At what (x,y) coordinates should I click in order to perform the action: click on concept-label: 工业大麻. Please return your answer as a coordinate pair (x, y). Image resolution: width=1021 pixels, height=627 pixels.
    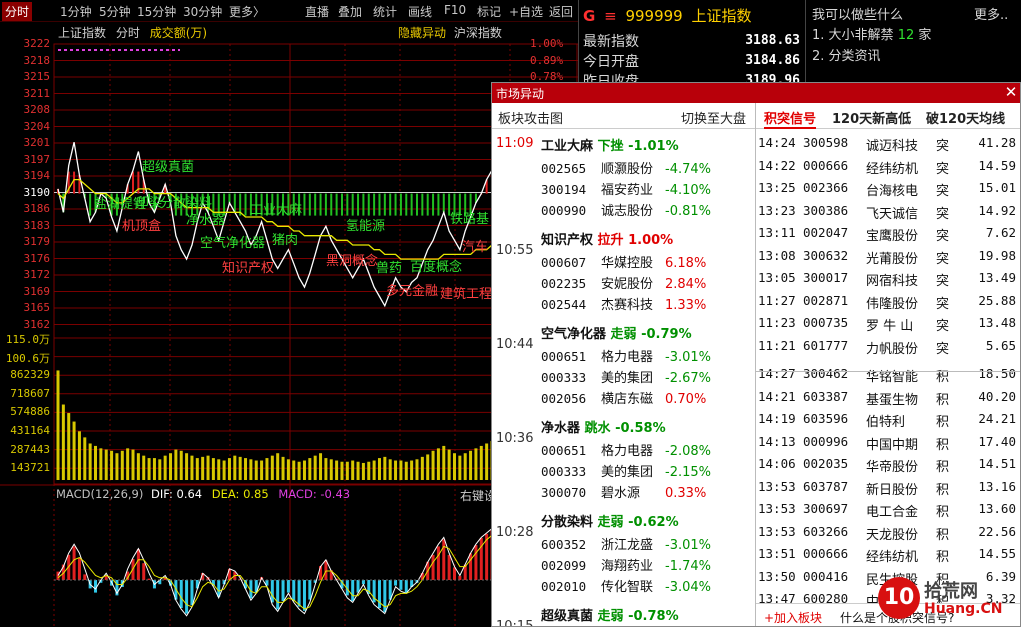
    Looking at the image, I should click on (276, 208).